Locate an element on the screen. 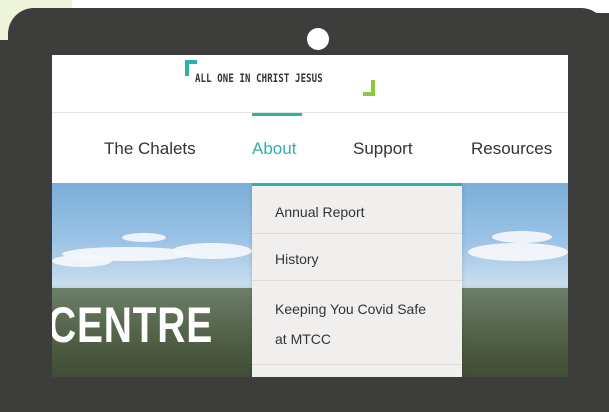  nav-item-about: About is located at coordinates (274, 149).